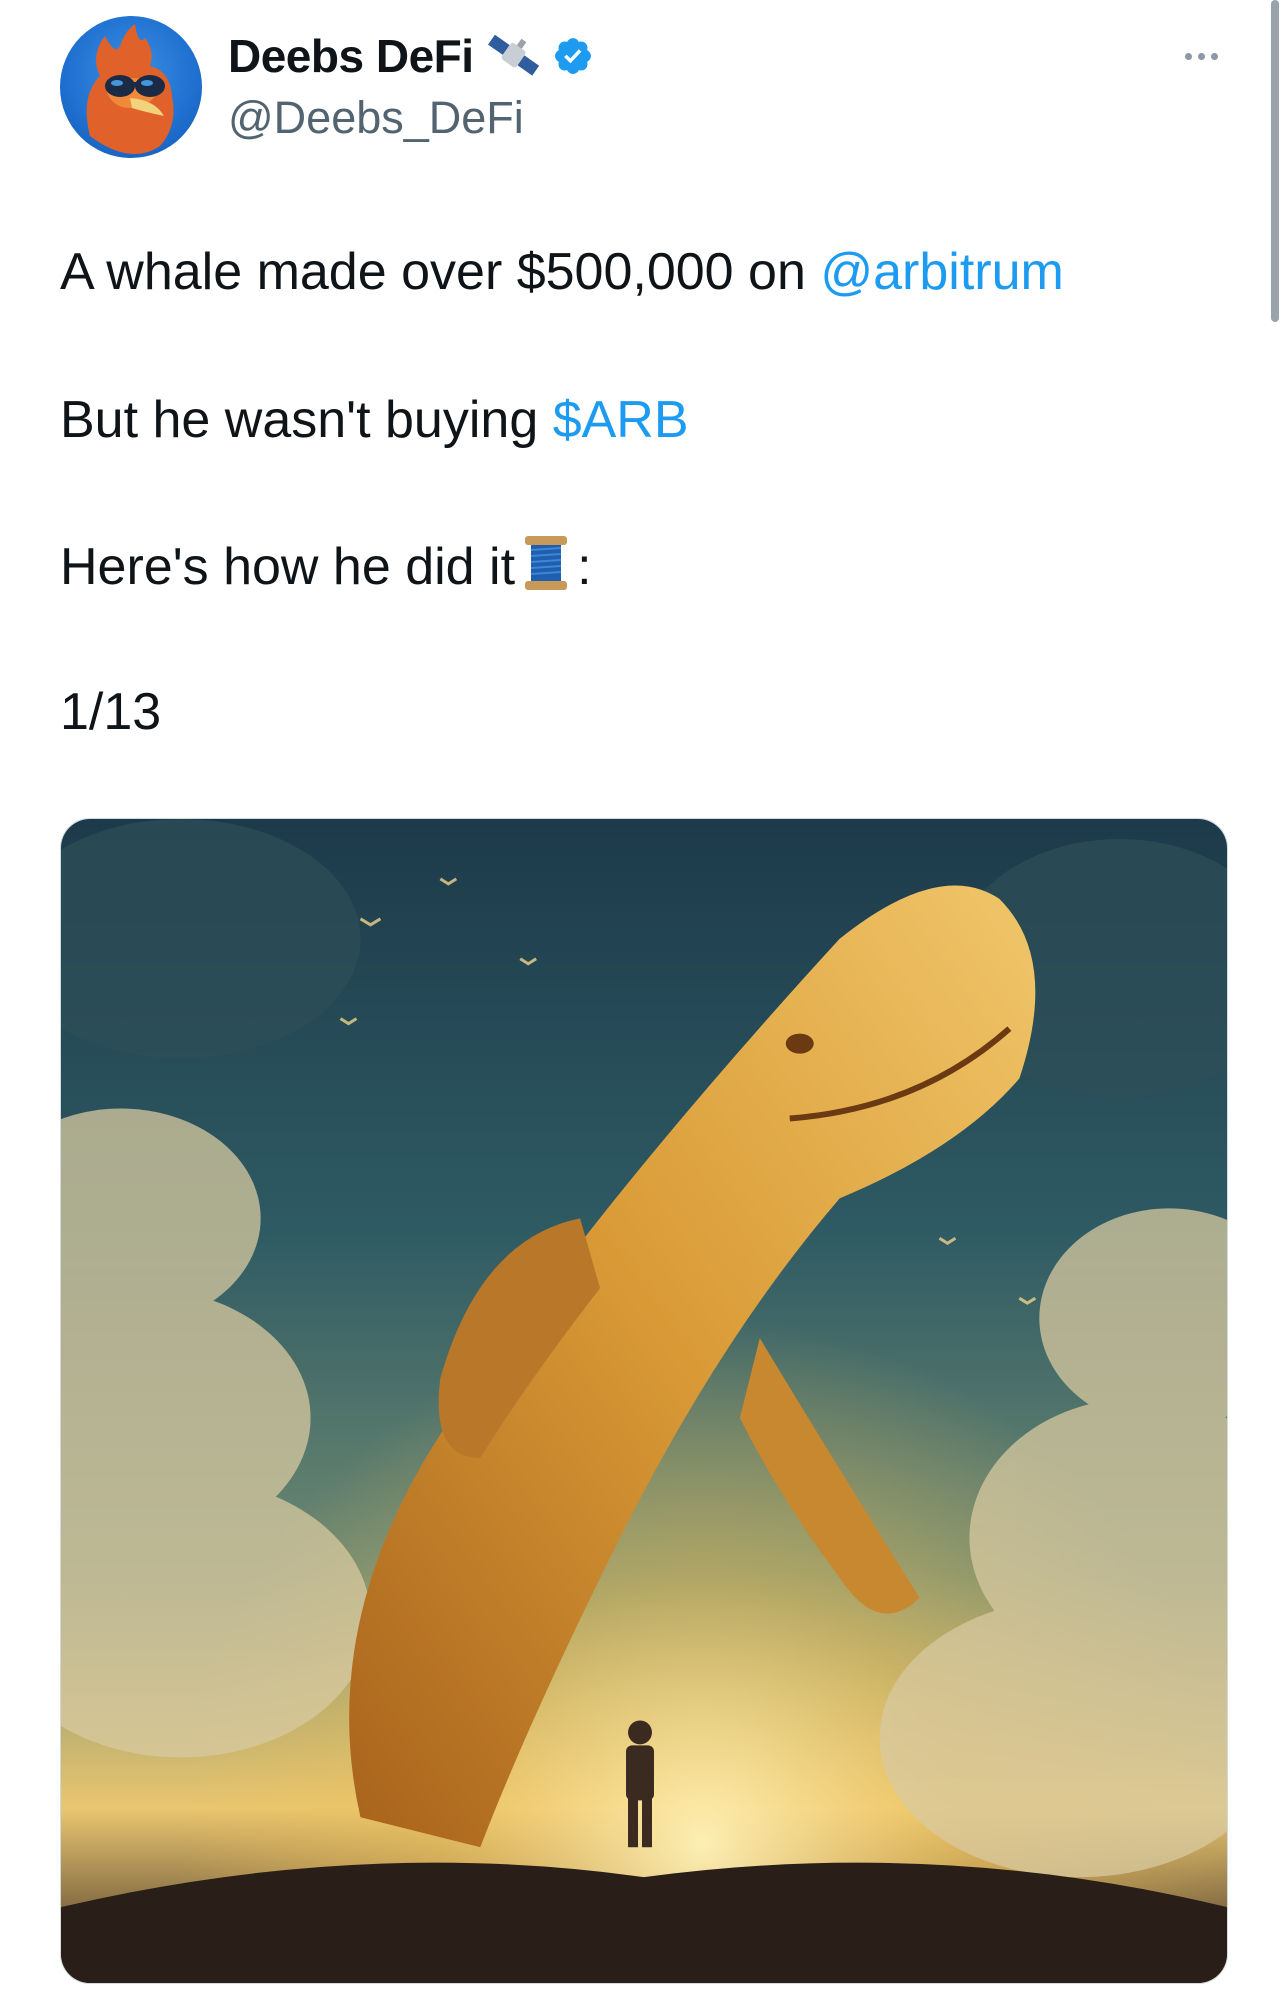 This screenshot has height=2011, width=1284. What do you see at coordinates (621, 420) in the screenshot?
I see `cashtag-link: $ARB` at bounding box center [621, 420].